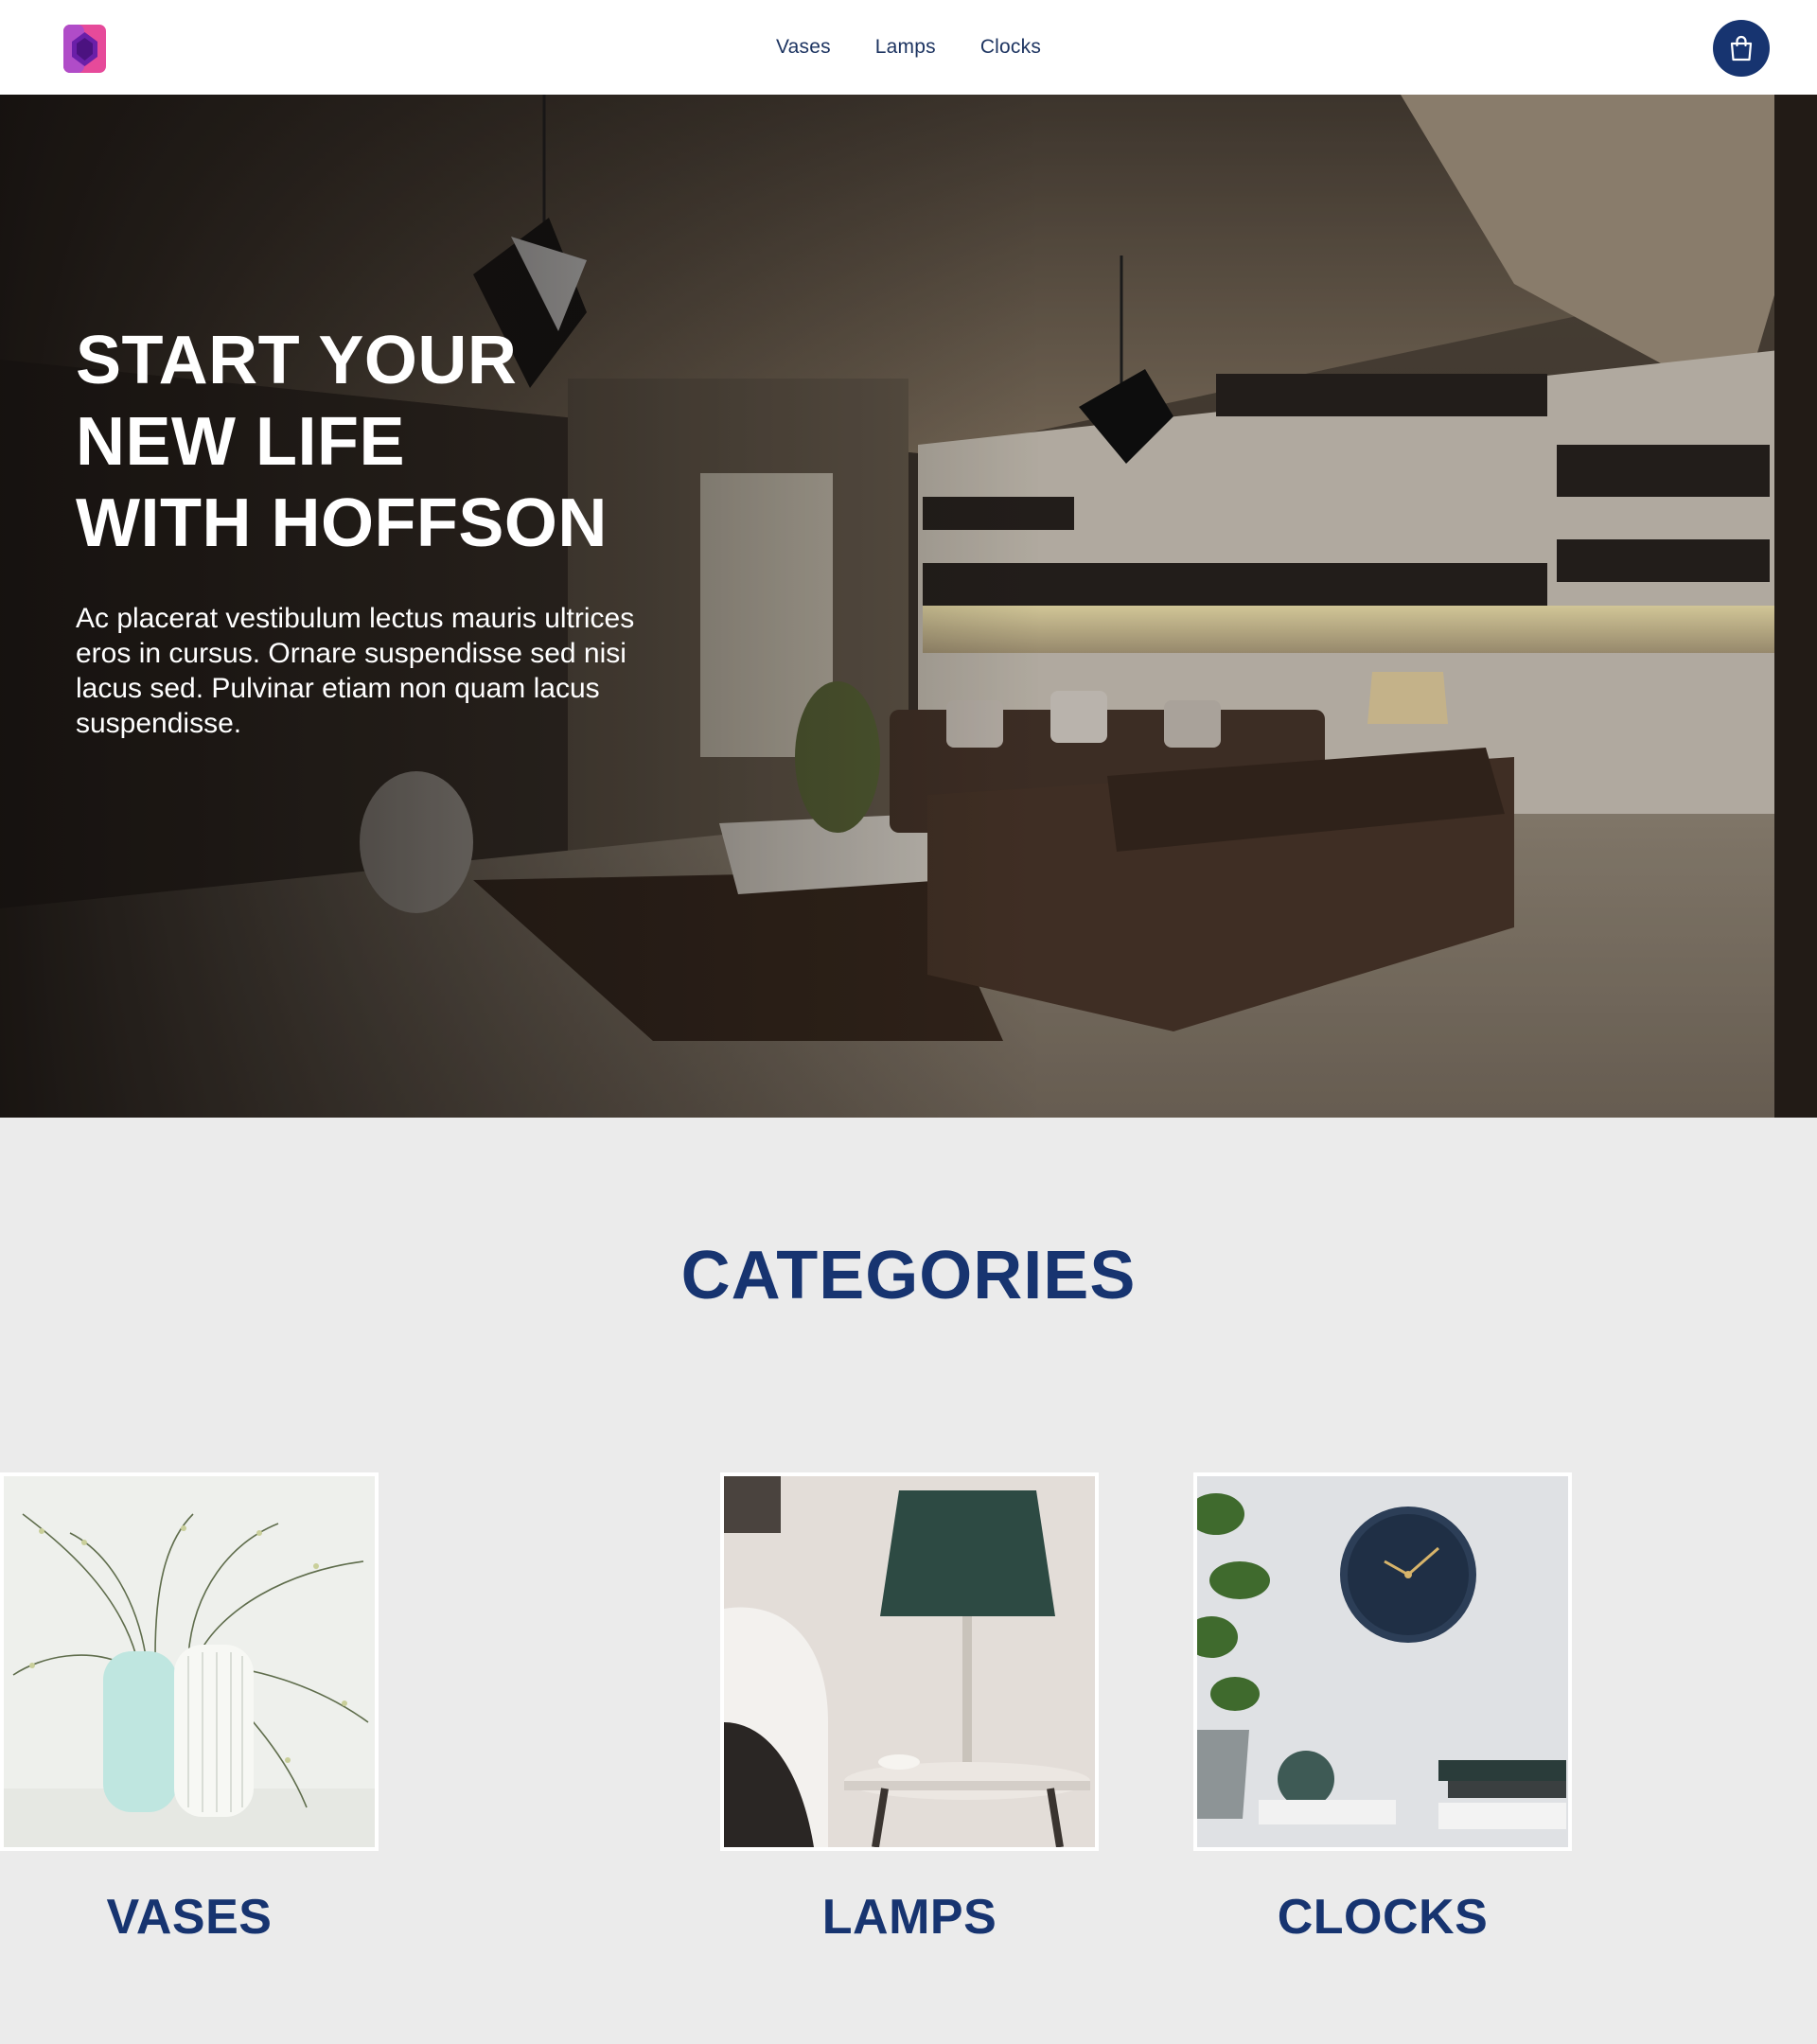  Describe the element at coordinates (342, 442) in the screenshot. I see `hero-title: START YOUR NEW LIFE WITH HOFFSON` at that location.